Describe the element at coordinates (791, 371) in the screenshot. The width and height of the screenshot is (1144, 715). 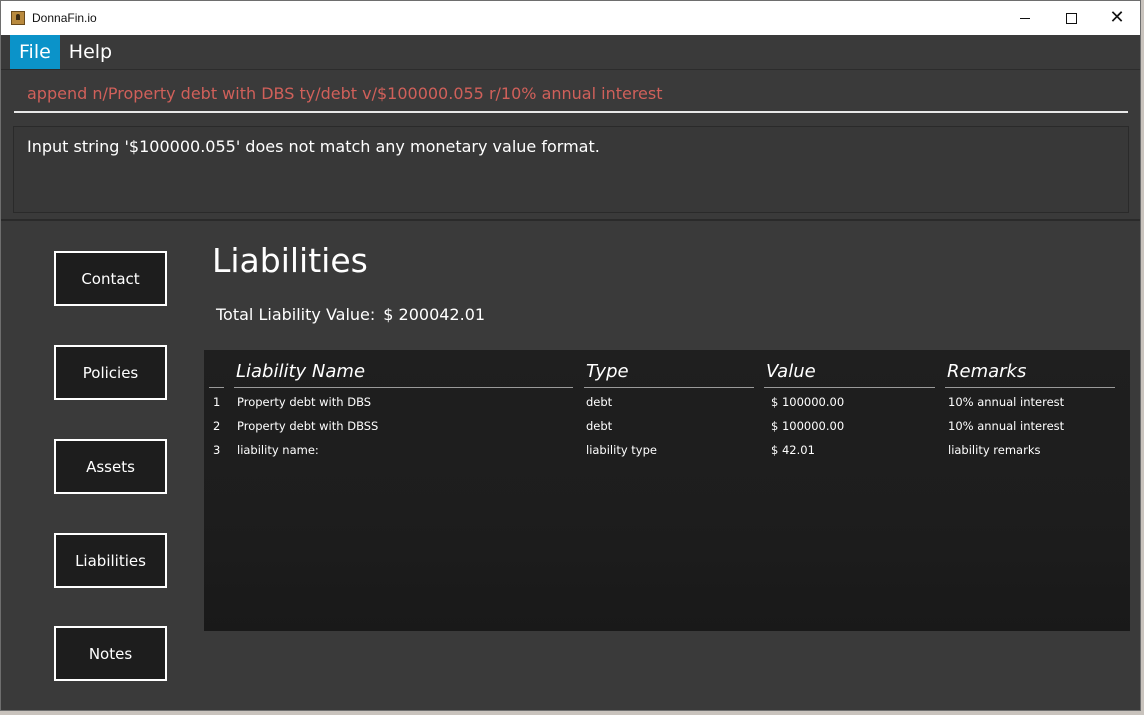
I see `column-header-value: Value` at that location.